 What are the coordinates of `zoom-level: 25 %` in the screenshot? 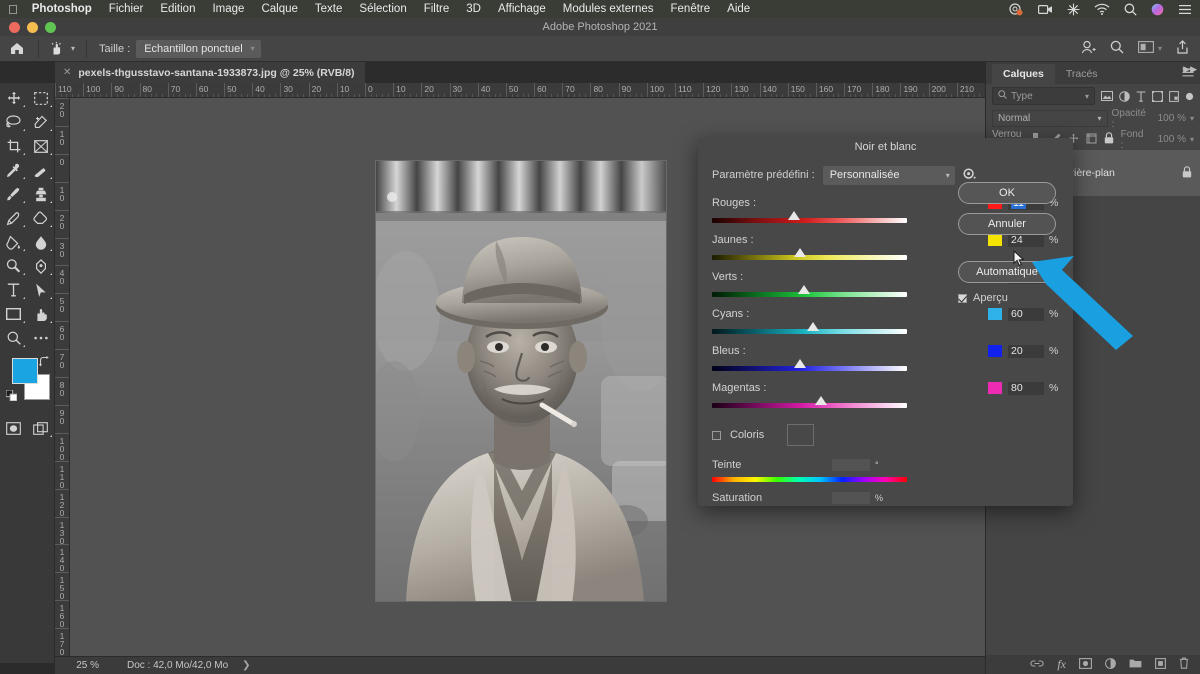 It's located at (81, 665).